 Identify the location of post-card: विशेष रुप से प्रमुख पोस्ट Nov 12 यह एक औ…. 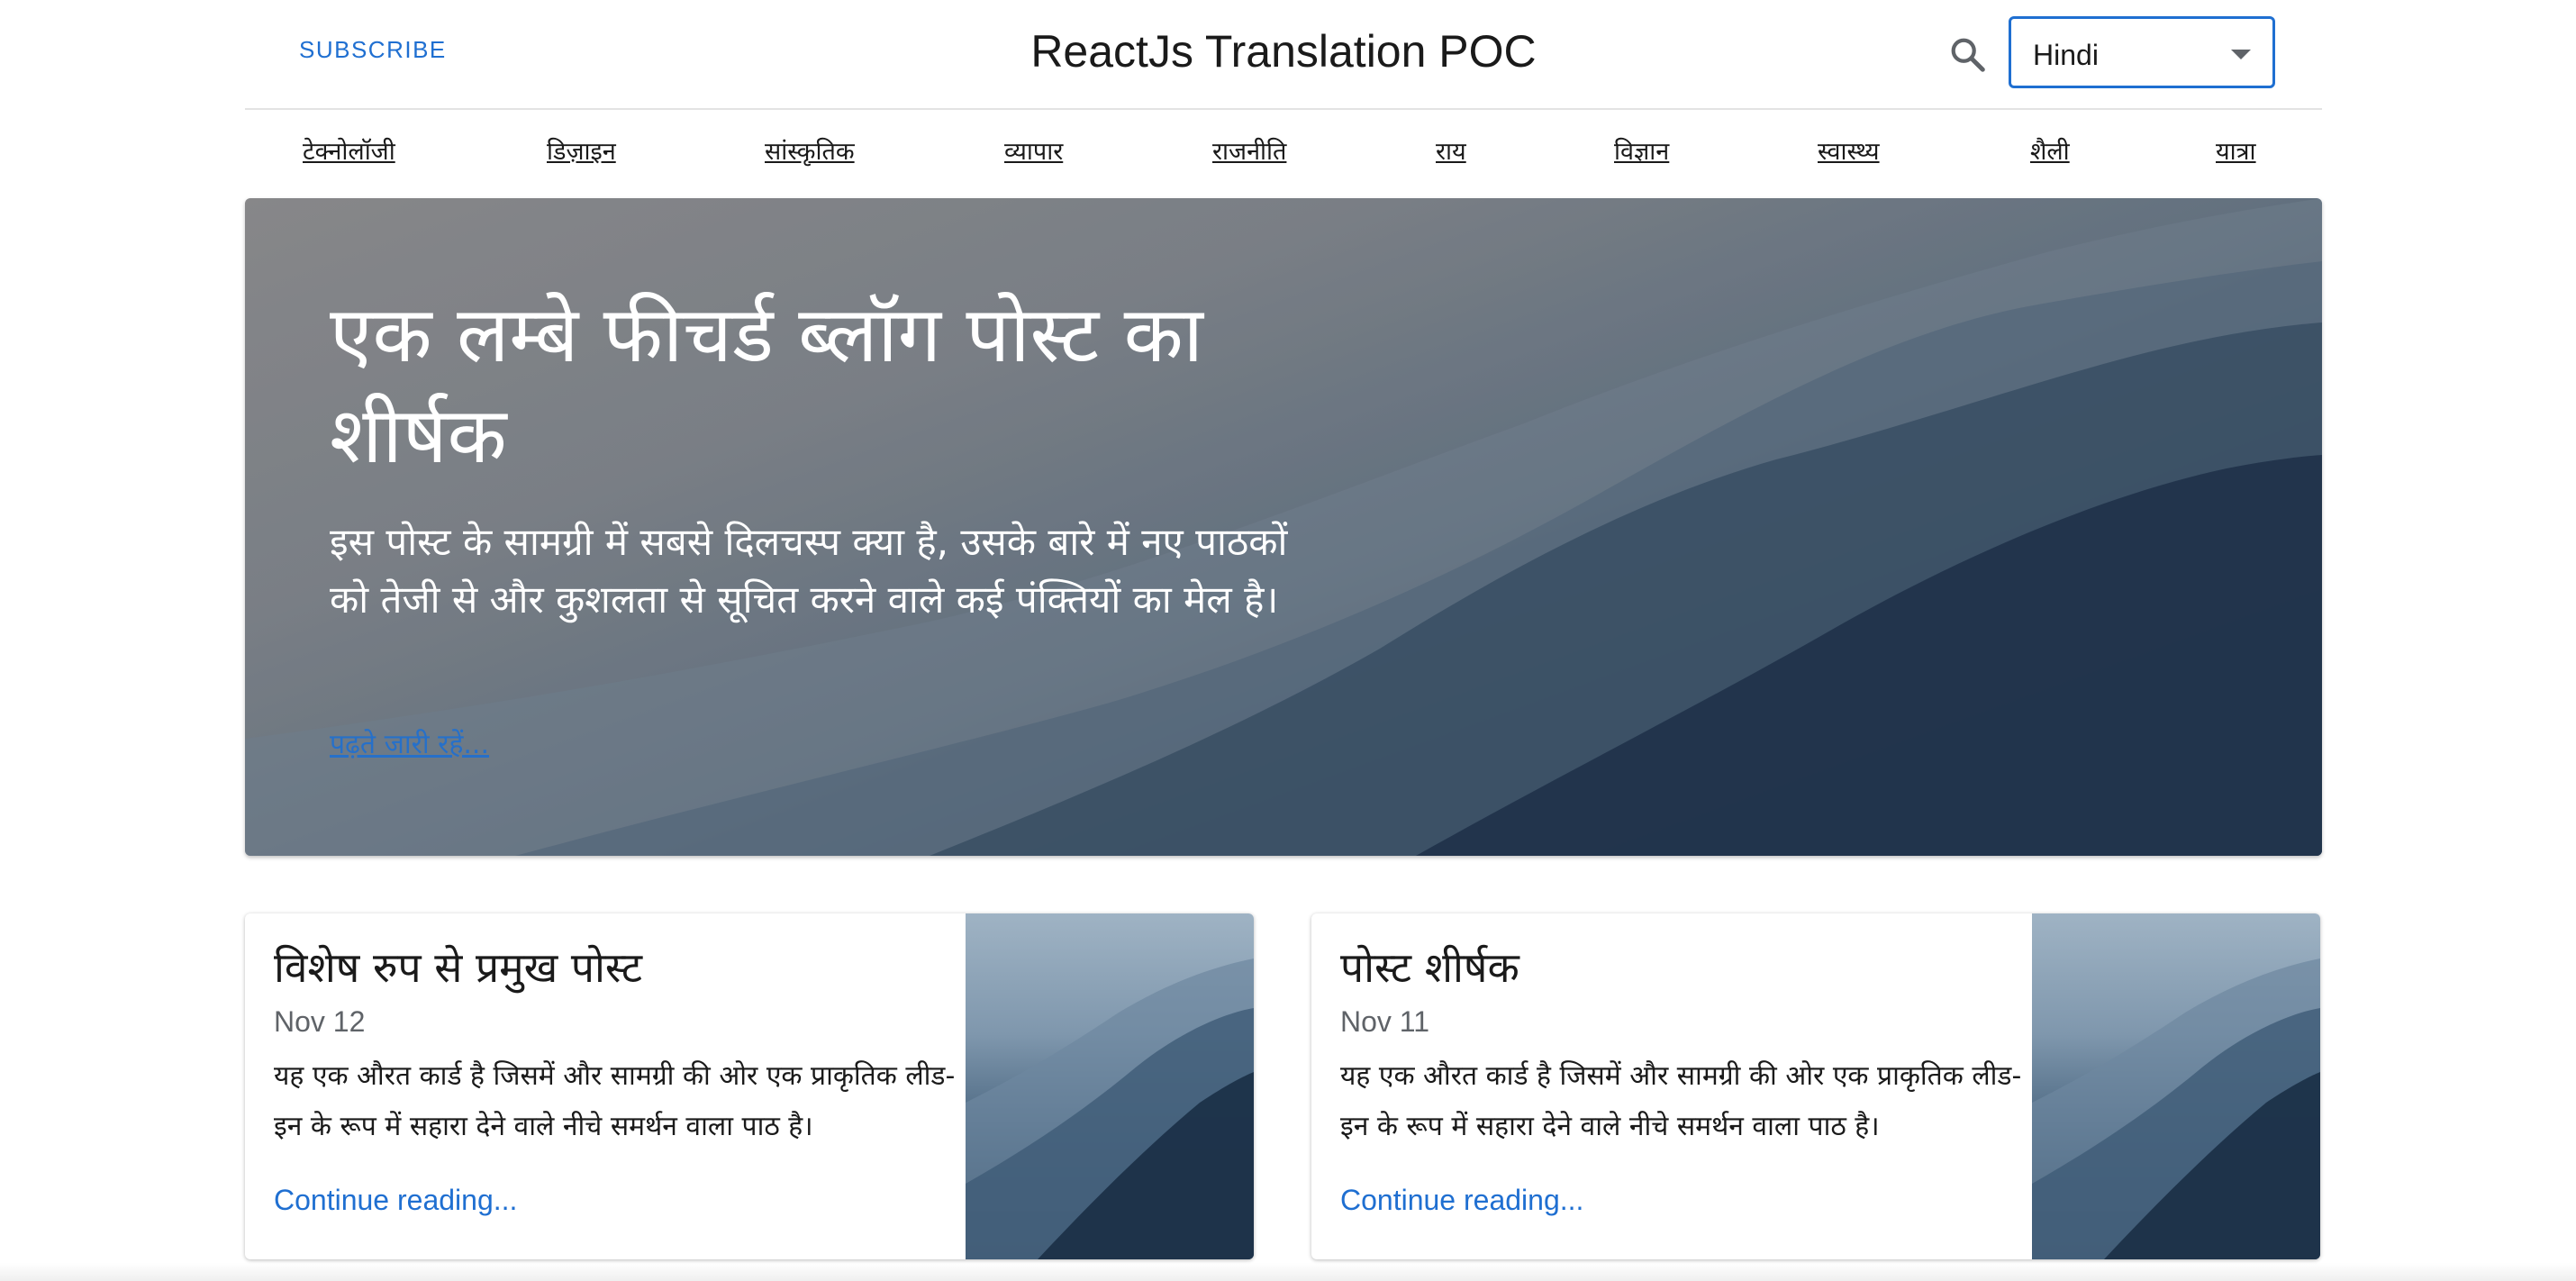
(749, 1086).